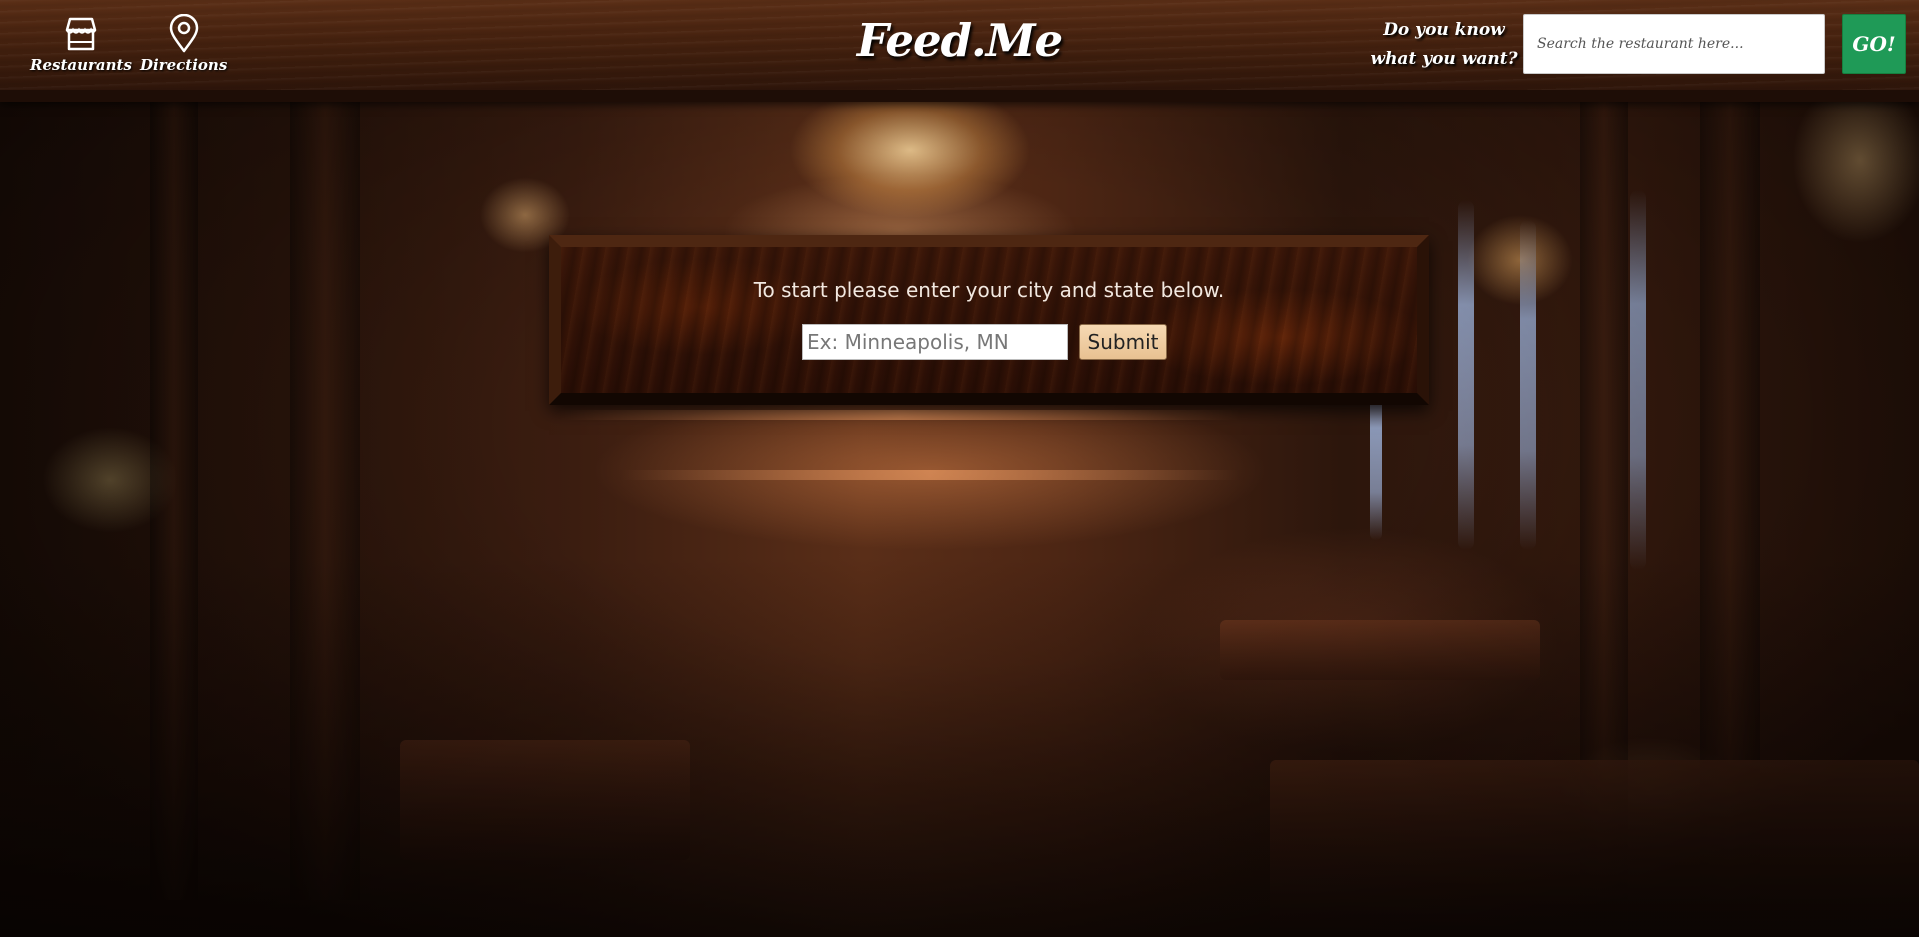 Image resolution: width=1919 pixels, height=937 pixels. Describe the element at coordinates (935, 342) in the screenshot. I see `city-state-input` at that location.